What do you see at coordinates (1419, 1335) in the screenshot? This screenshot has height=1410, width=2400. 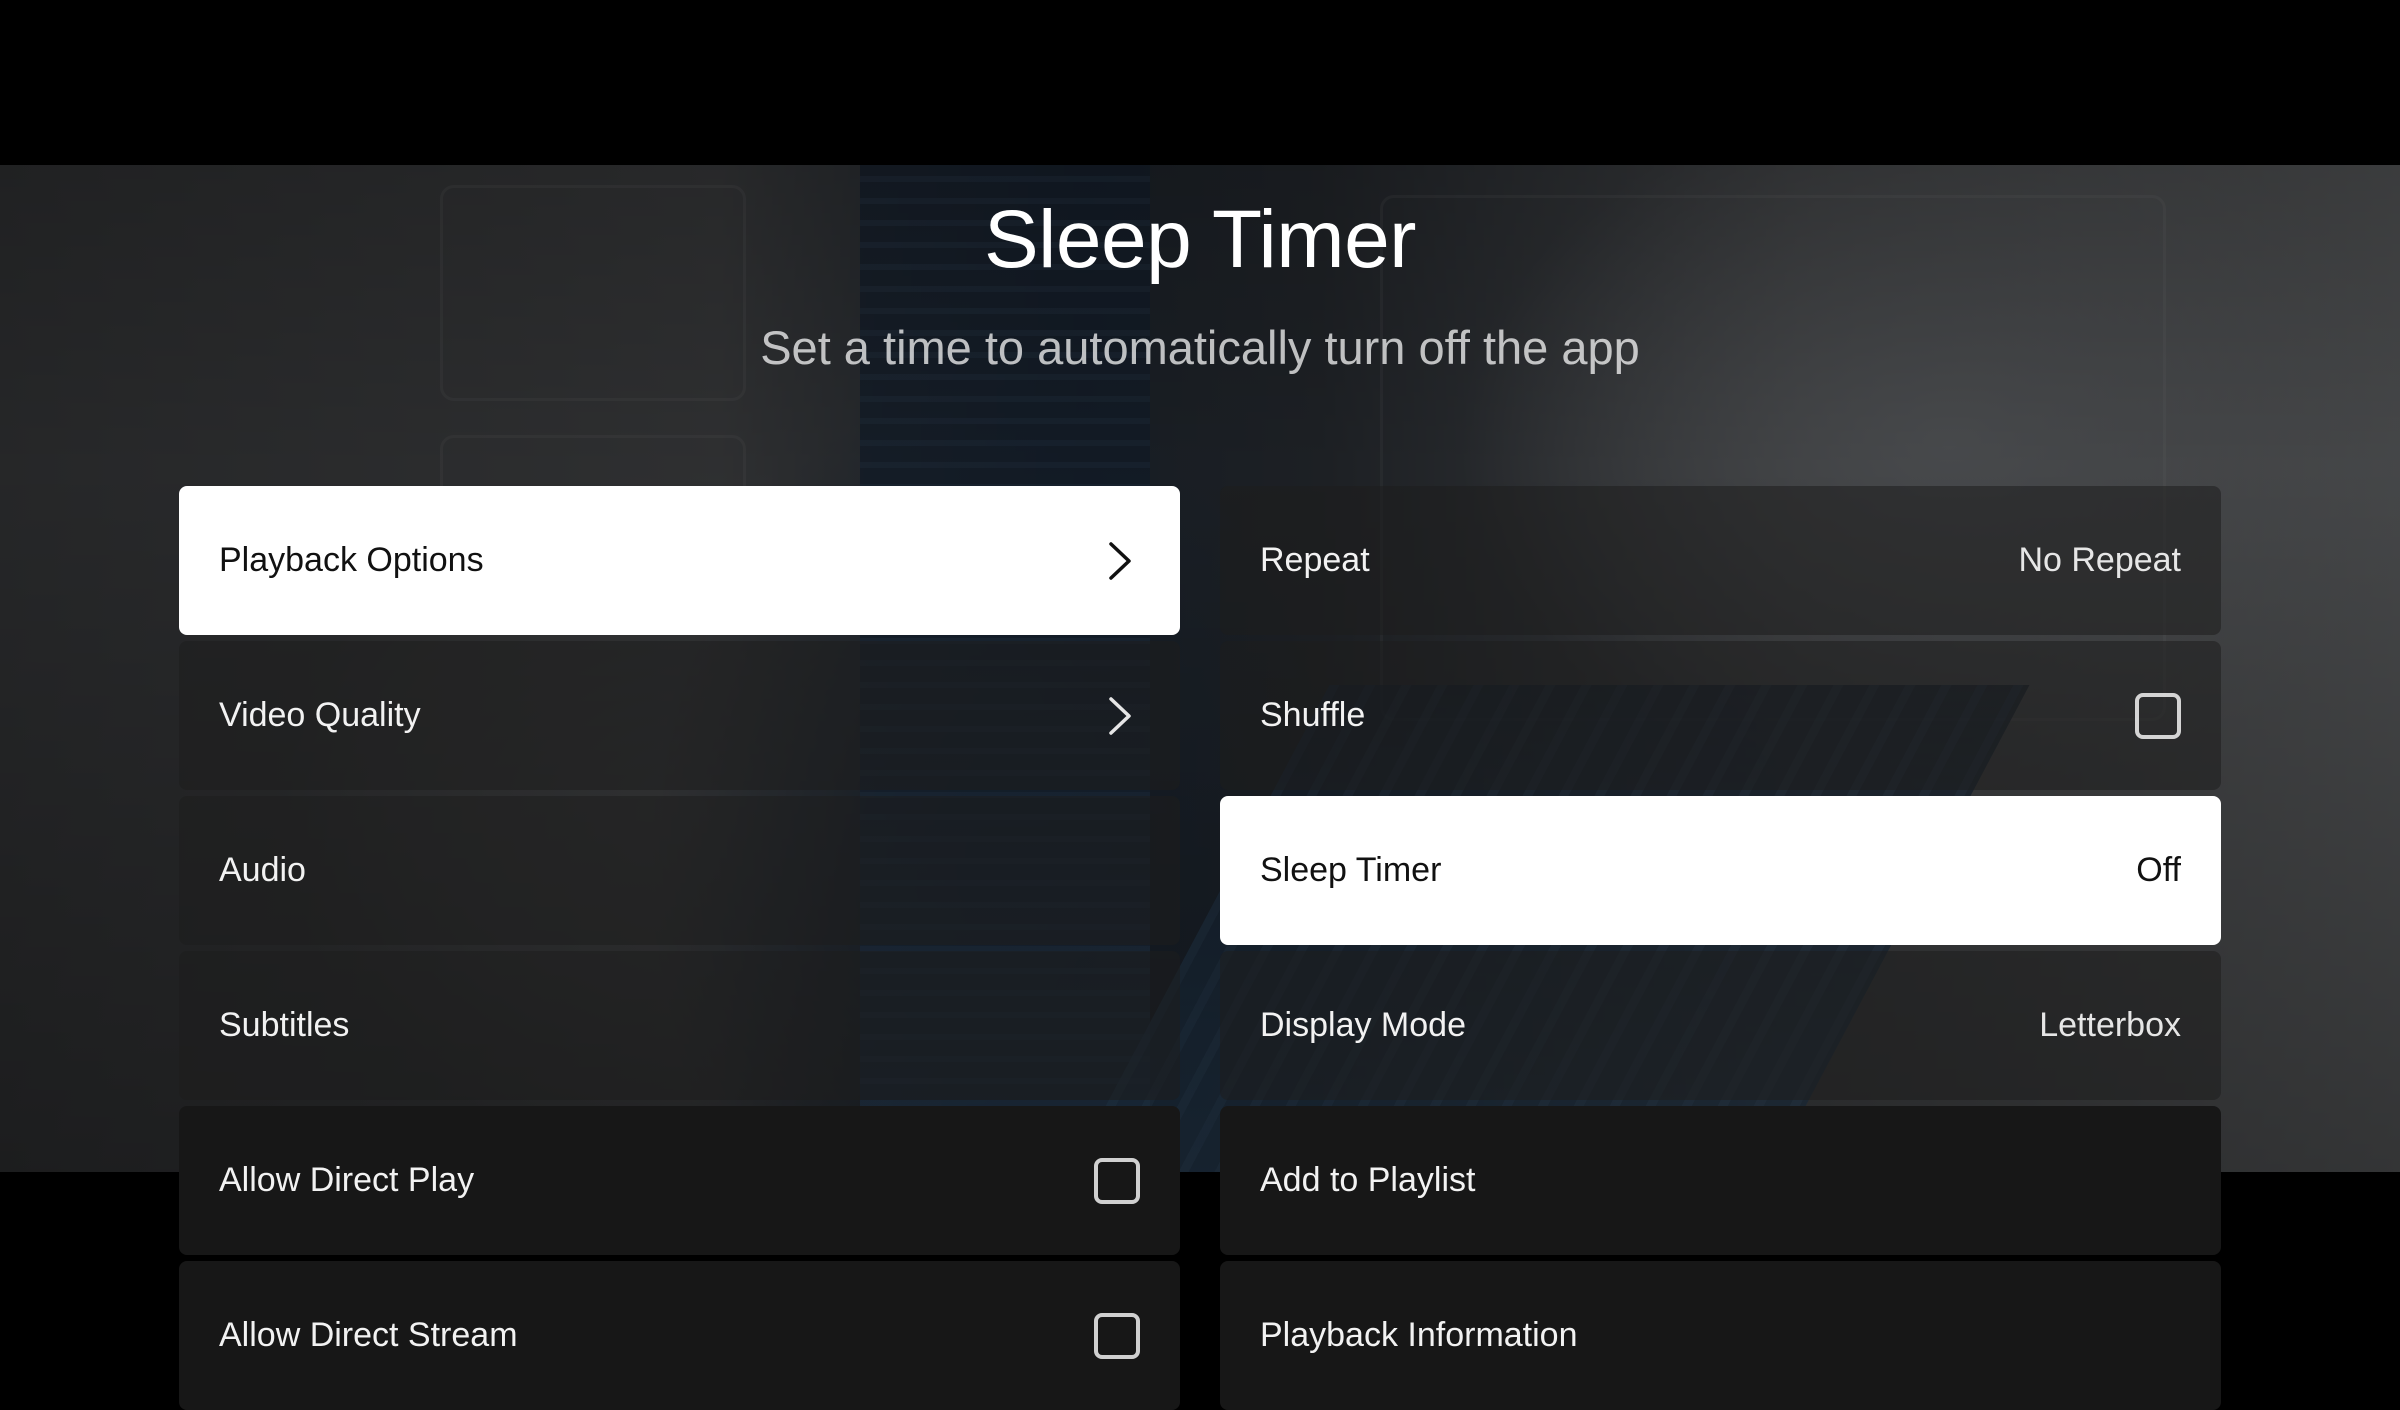 I see `item-label: Playback Information` at bounding box center [1419, 1335].